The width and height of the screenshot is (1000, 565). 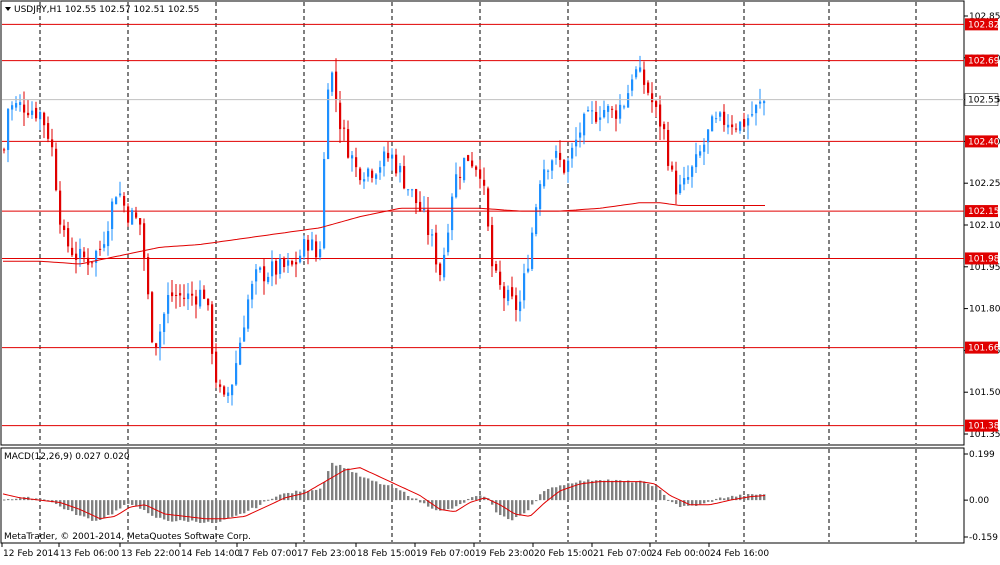 I want to click on macd-info-text: MACD(12,26,9) 0.027 0.020, so click(x=67, y=457).